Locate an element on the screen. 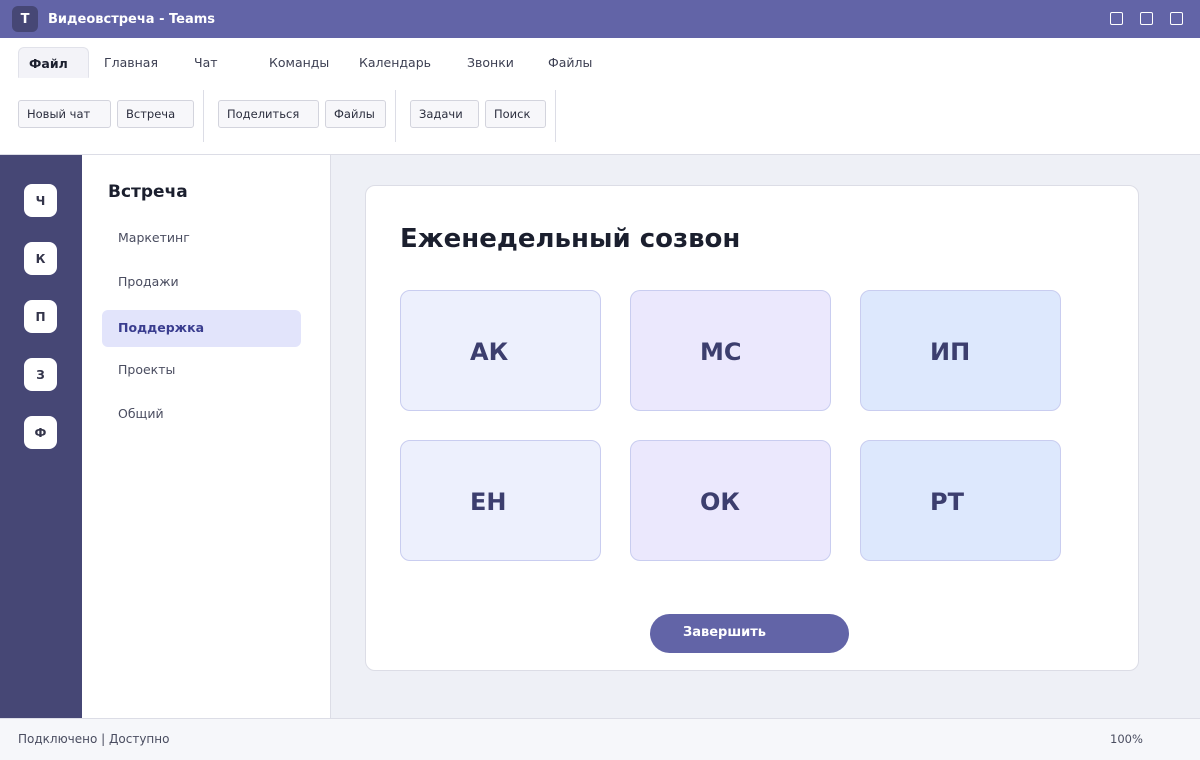 This screenshot has width=1200, height=760. maximize-icon is located at coordinates (1146, 18).